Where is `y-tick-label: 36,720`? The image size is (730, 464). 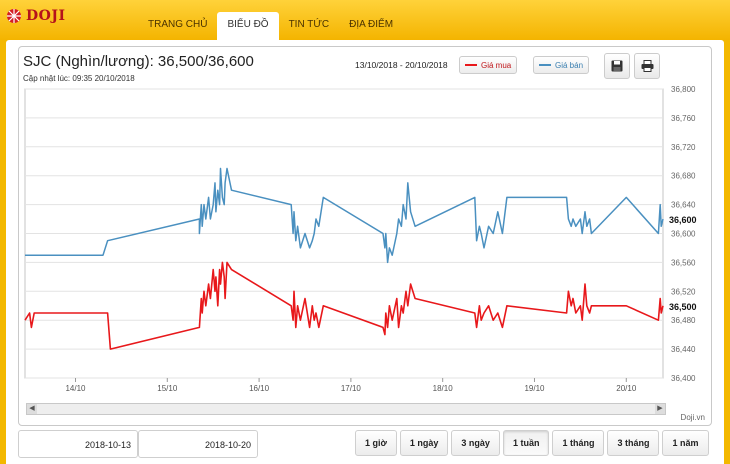
y-tick-label: 36,720 is located at coordinates (683, 147).